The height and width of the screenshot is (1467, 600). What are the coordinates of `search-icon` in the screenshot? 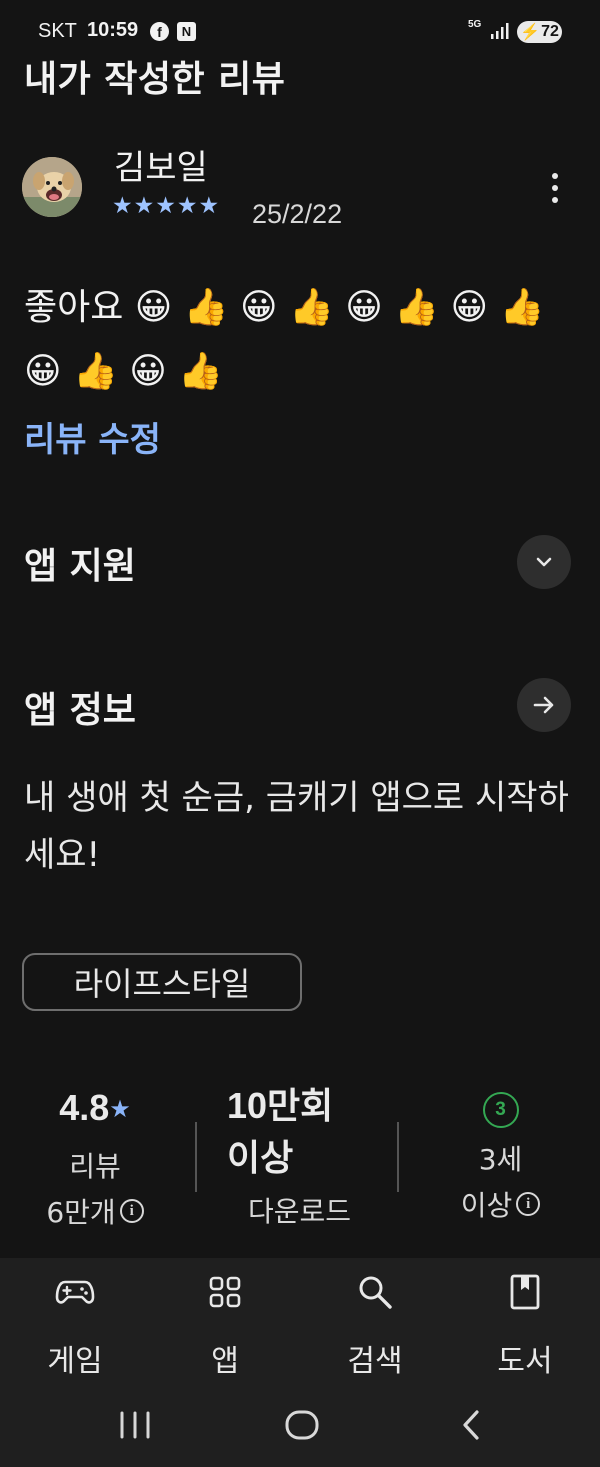 It's located at (375, 1292).